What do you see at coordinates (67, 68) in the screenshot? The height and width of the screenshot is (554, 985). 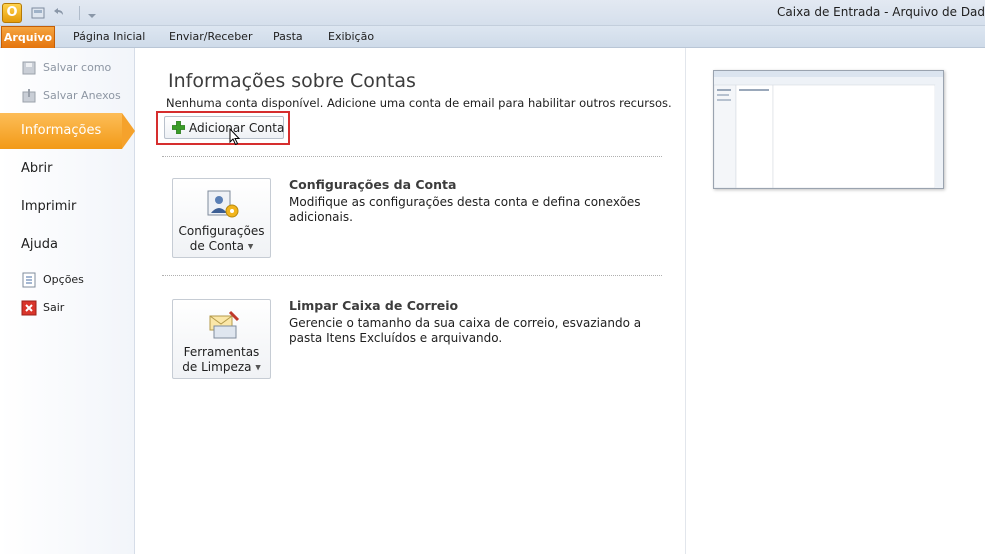 I see `save-as-command: Salvar como` at bounding box center [67, 68].